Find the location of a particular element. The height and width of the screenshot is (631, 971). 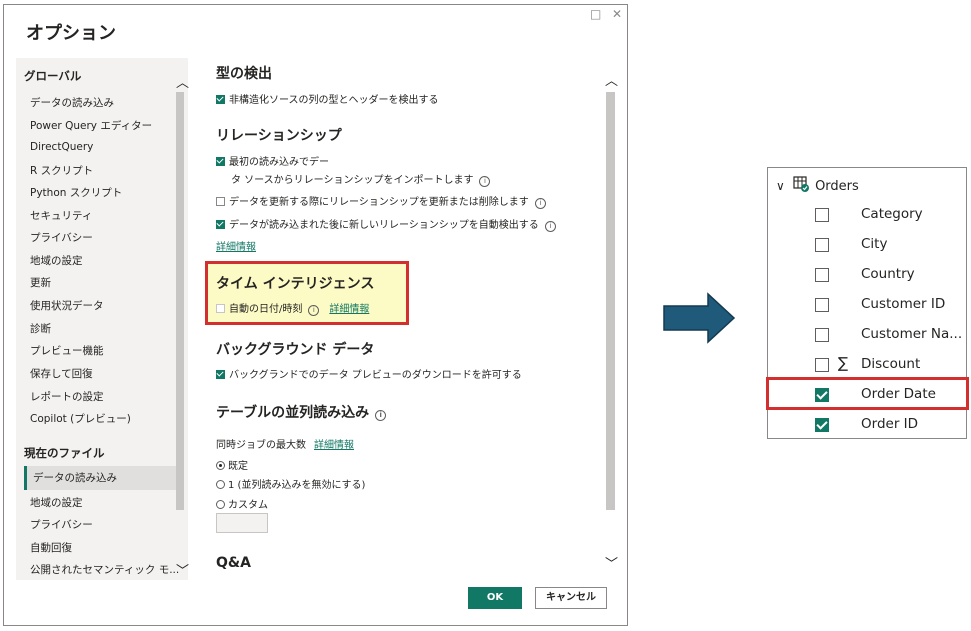

field-label: City is located at coordinates (874, 244).